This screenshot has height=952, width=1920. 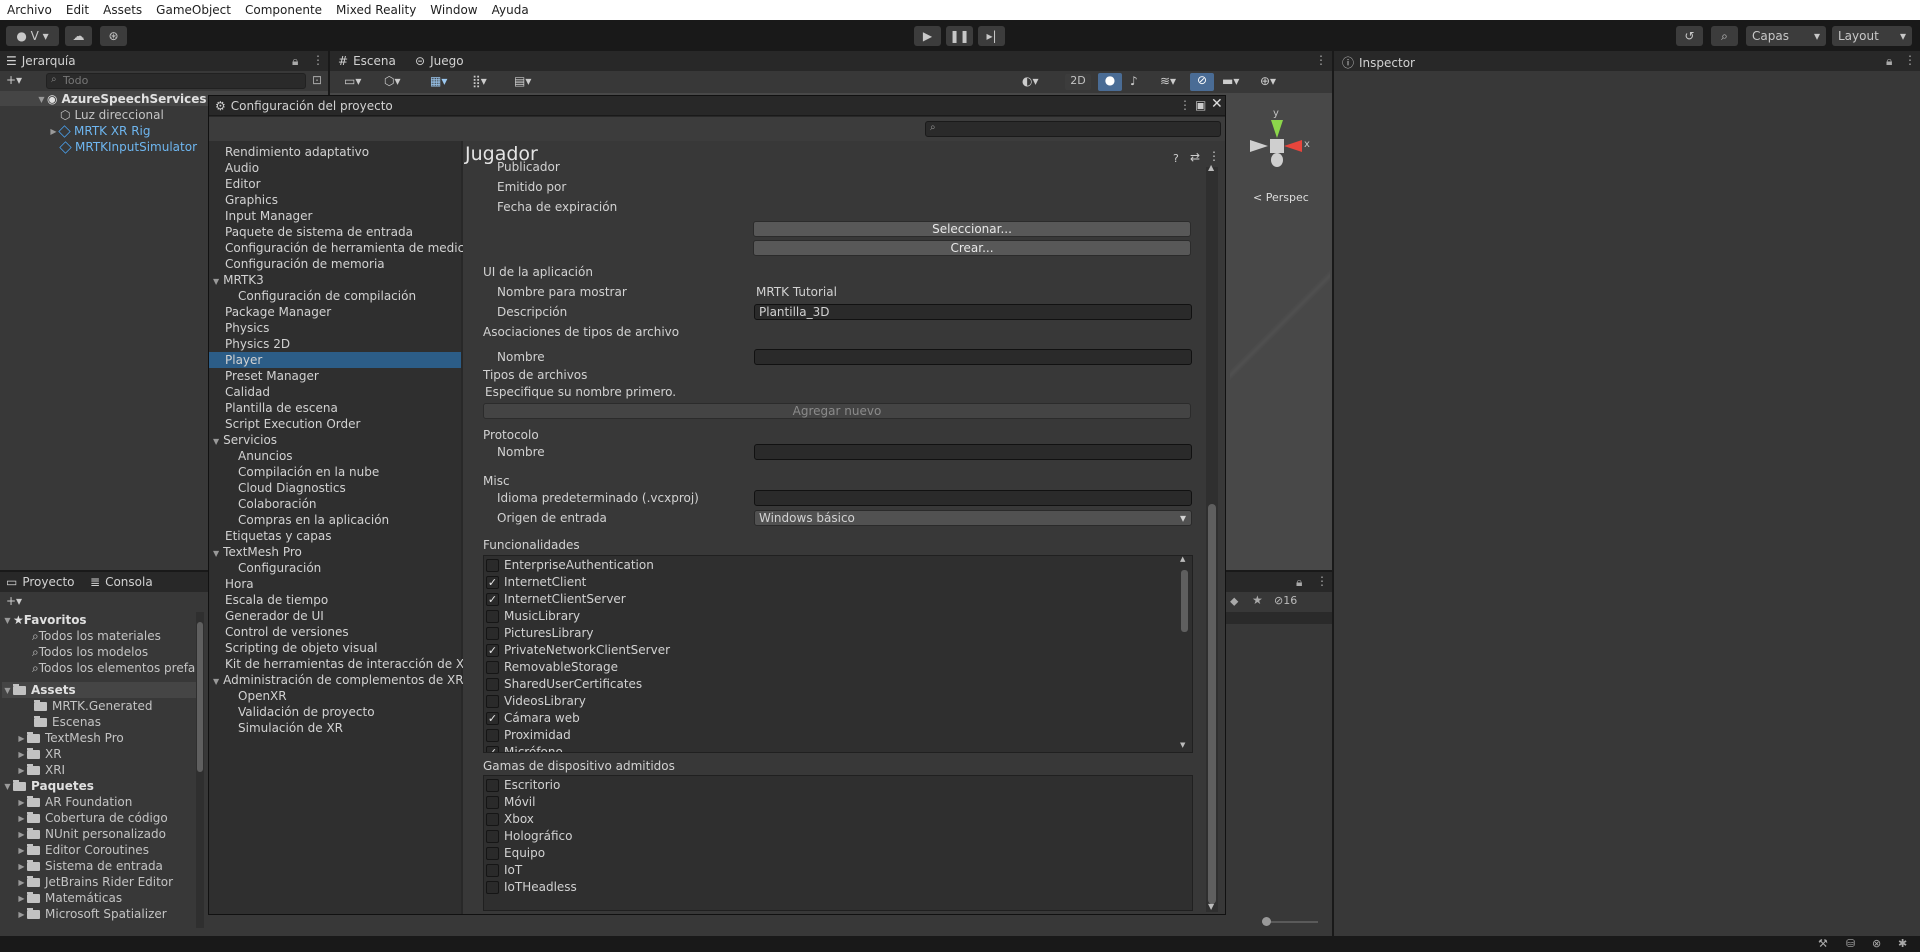 I want to click on default-language-field, so click(x=973, y=498).